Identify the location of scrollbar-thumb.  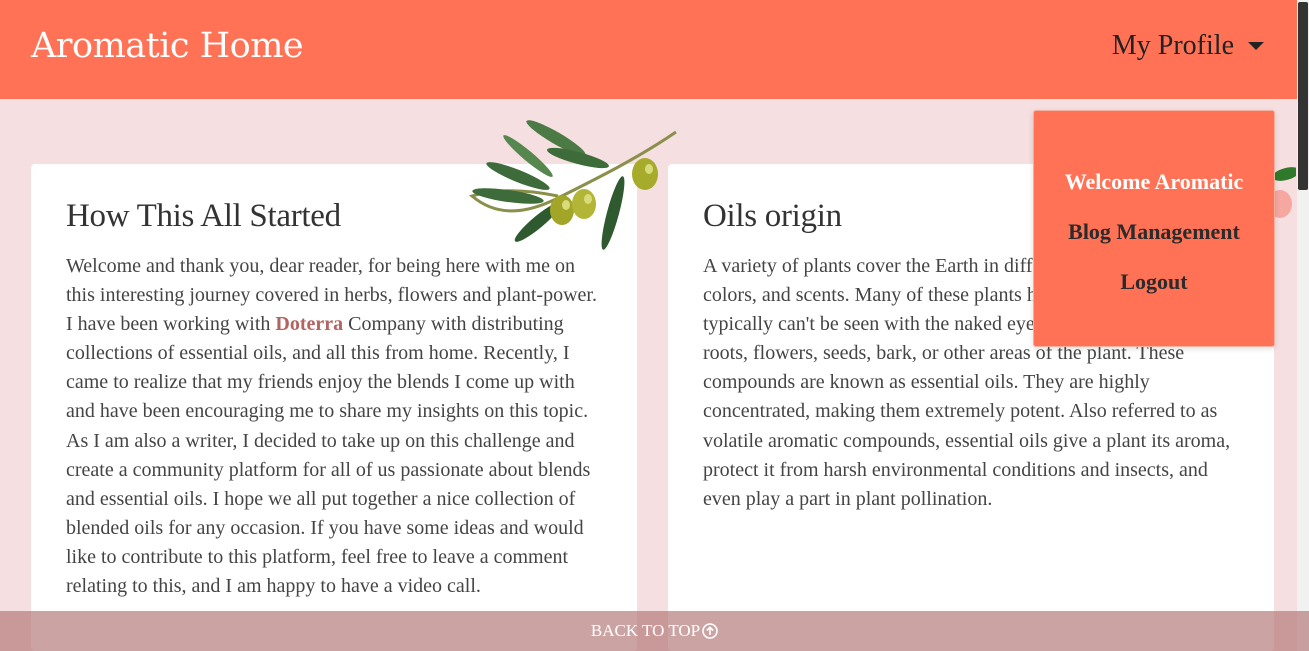
(1303, 96).